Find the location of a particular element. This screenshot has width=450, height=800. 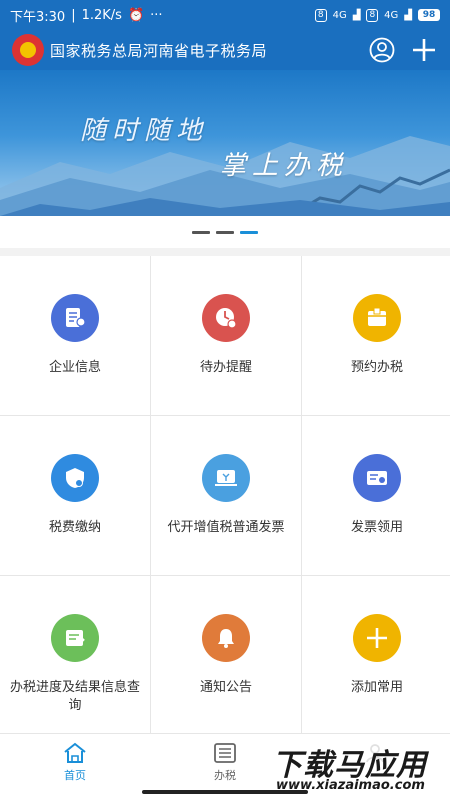

grid-item-invoice-receive: 发票领用 is located at coordinates (376, 495).